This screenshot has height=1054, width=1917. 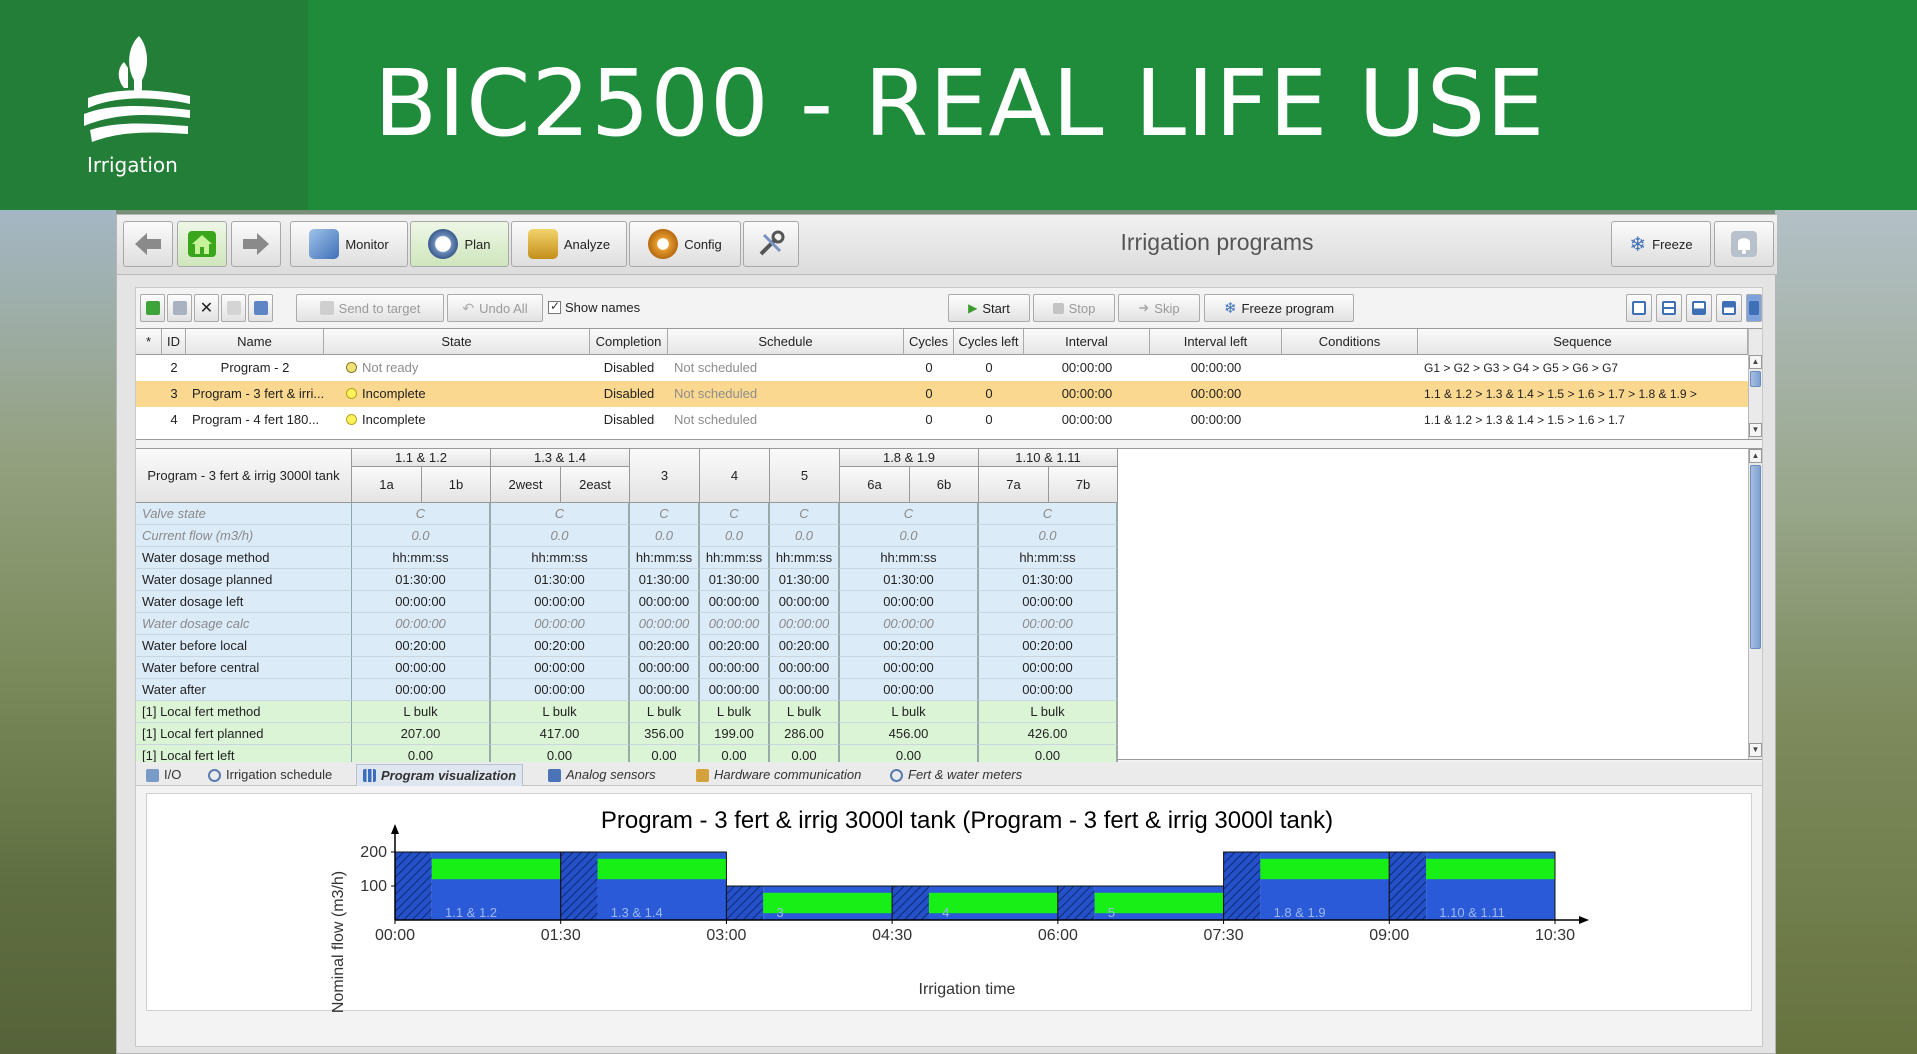 I want to click on valve-sub-header: 6b, so click(x=944, y=485).